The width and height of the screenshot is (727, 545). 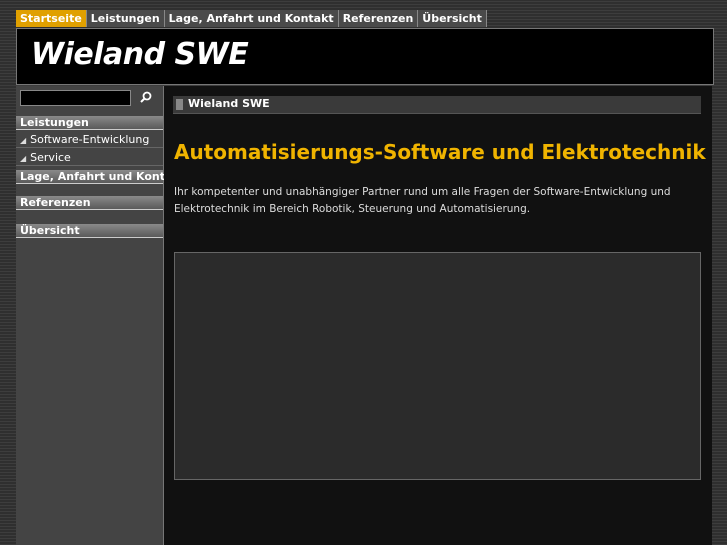 I want to click on sidebar-section-lage-anfahrt-kontakt: Lage, Anfahrt und Kontakt, so click(x=100, y=177).